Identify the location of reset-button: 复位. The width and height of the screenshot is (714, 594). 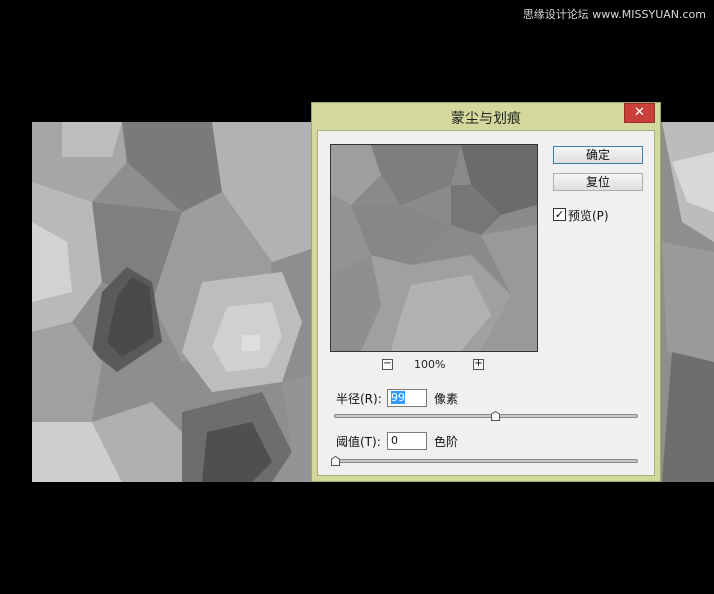
(598, 182).